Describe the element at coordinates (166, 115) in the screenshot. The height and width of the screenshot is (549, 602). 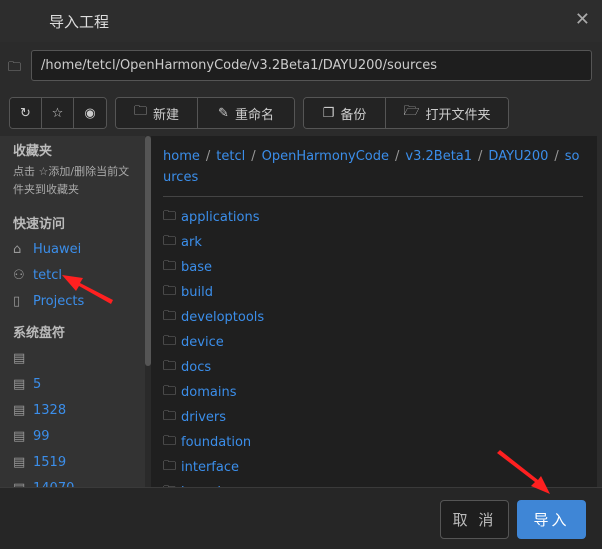
I see `new-label: 新建` at that location.